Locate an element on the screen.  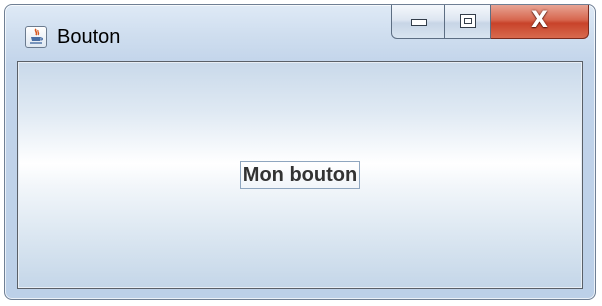
maximize-icon is located at coordinates (468, 21).